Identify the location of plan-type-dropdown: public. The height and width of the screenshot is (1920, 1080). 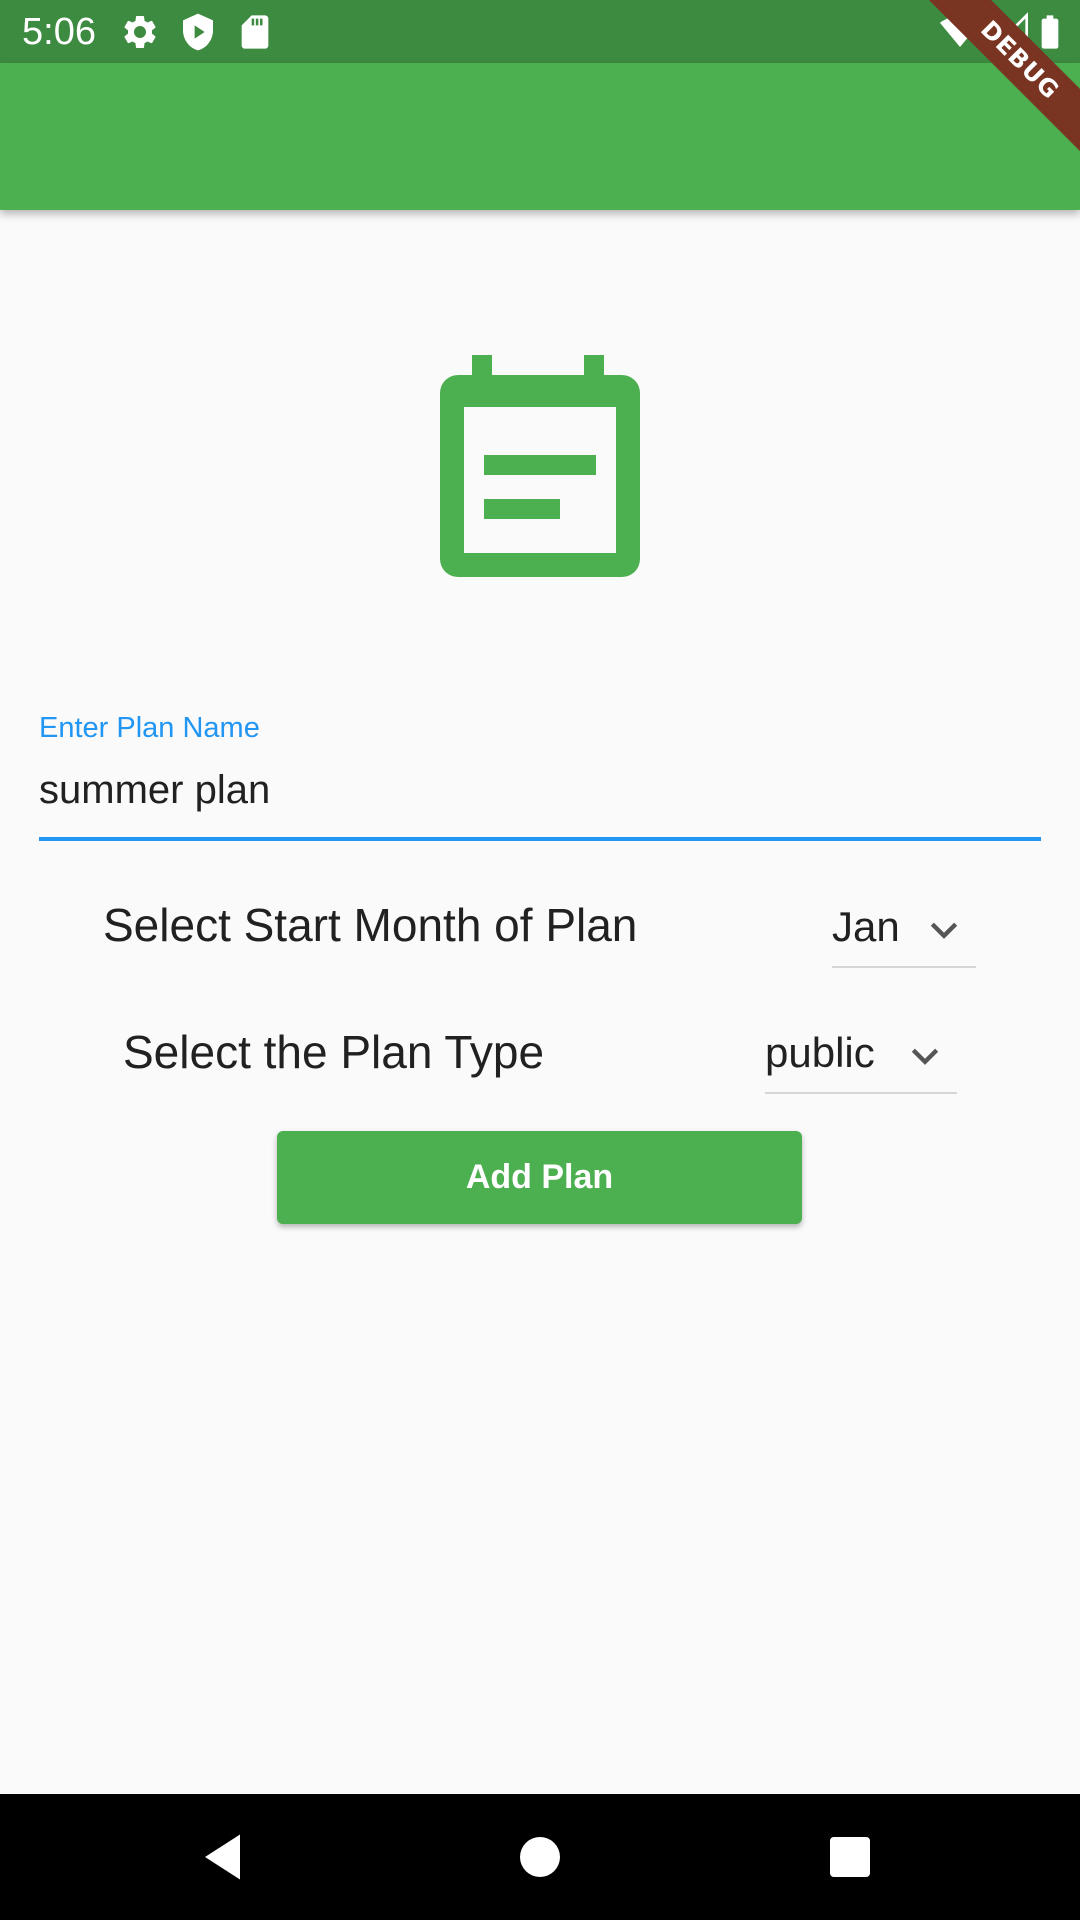
(861, 1059).